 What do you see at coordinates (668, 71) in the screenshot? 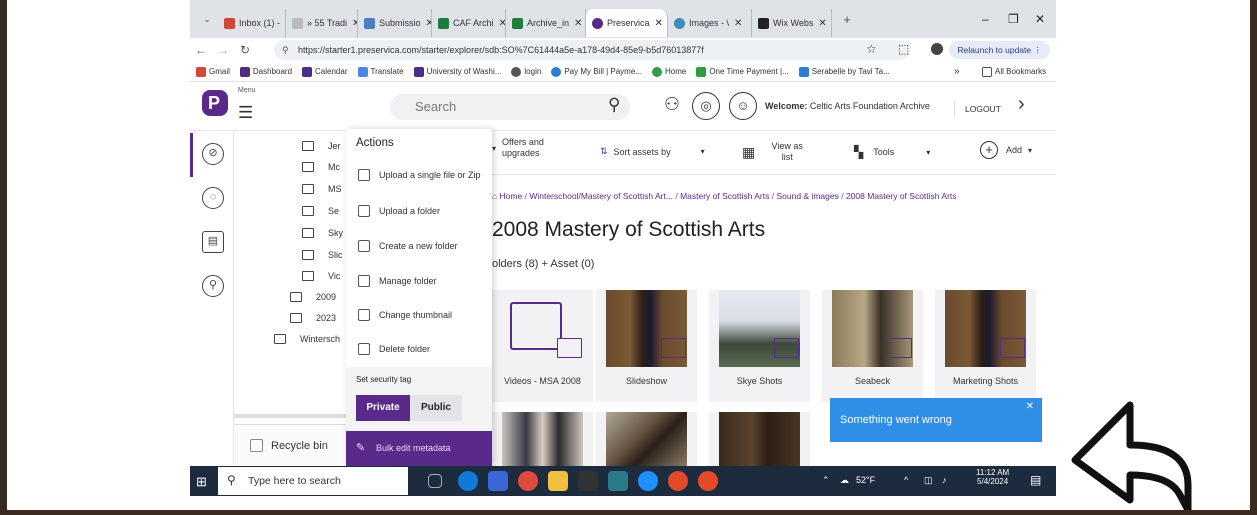
I see `bookmark-home: Home` at bounding box center [668, 71].